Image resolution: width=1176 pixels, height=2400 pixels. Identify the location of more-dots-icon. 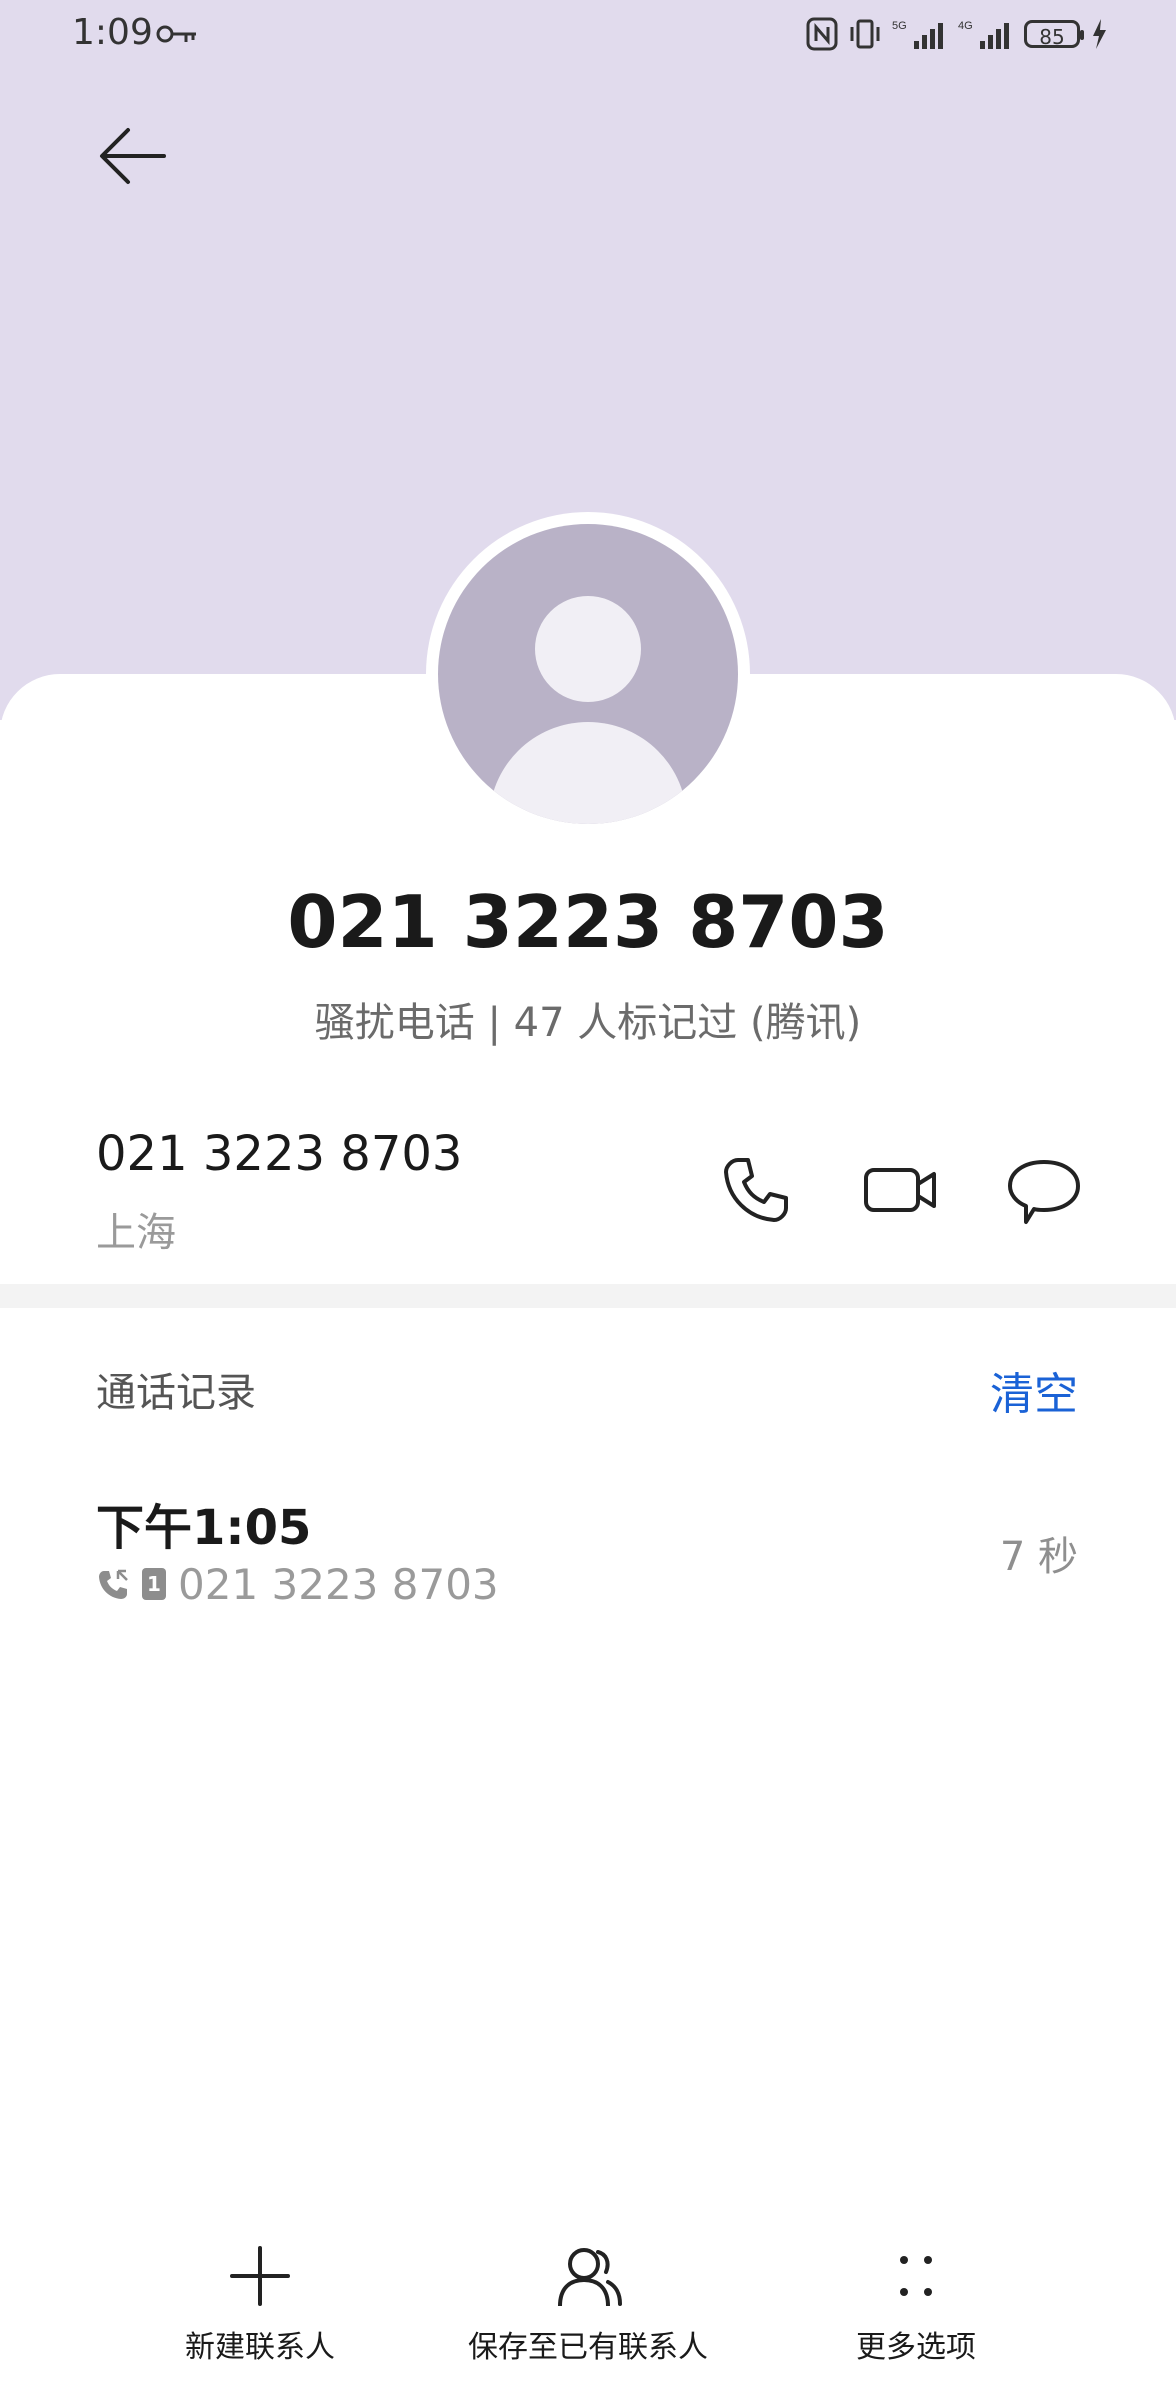
(916, 2276).